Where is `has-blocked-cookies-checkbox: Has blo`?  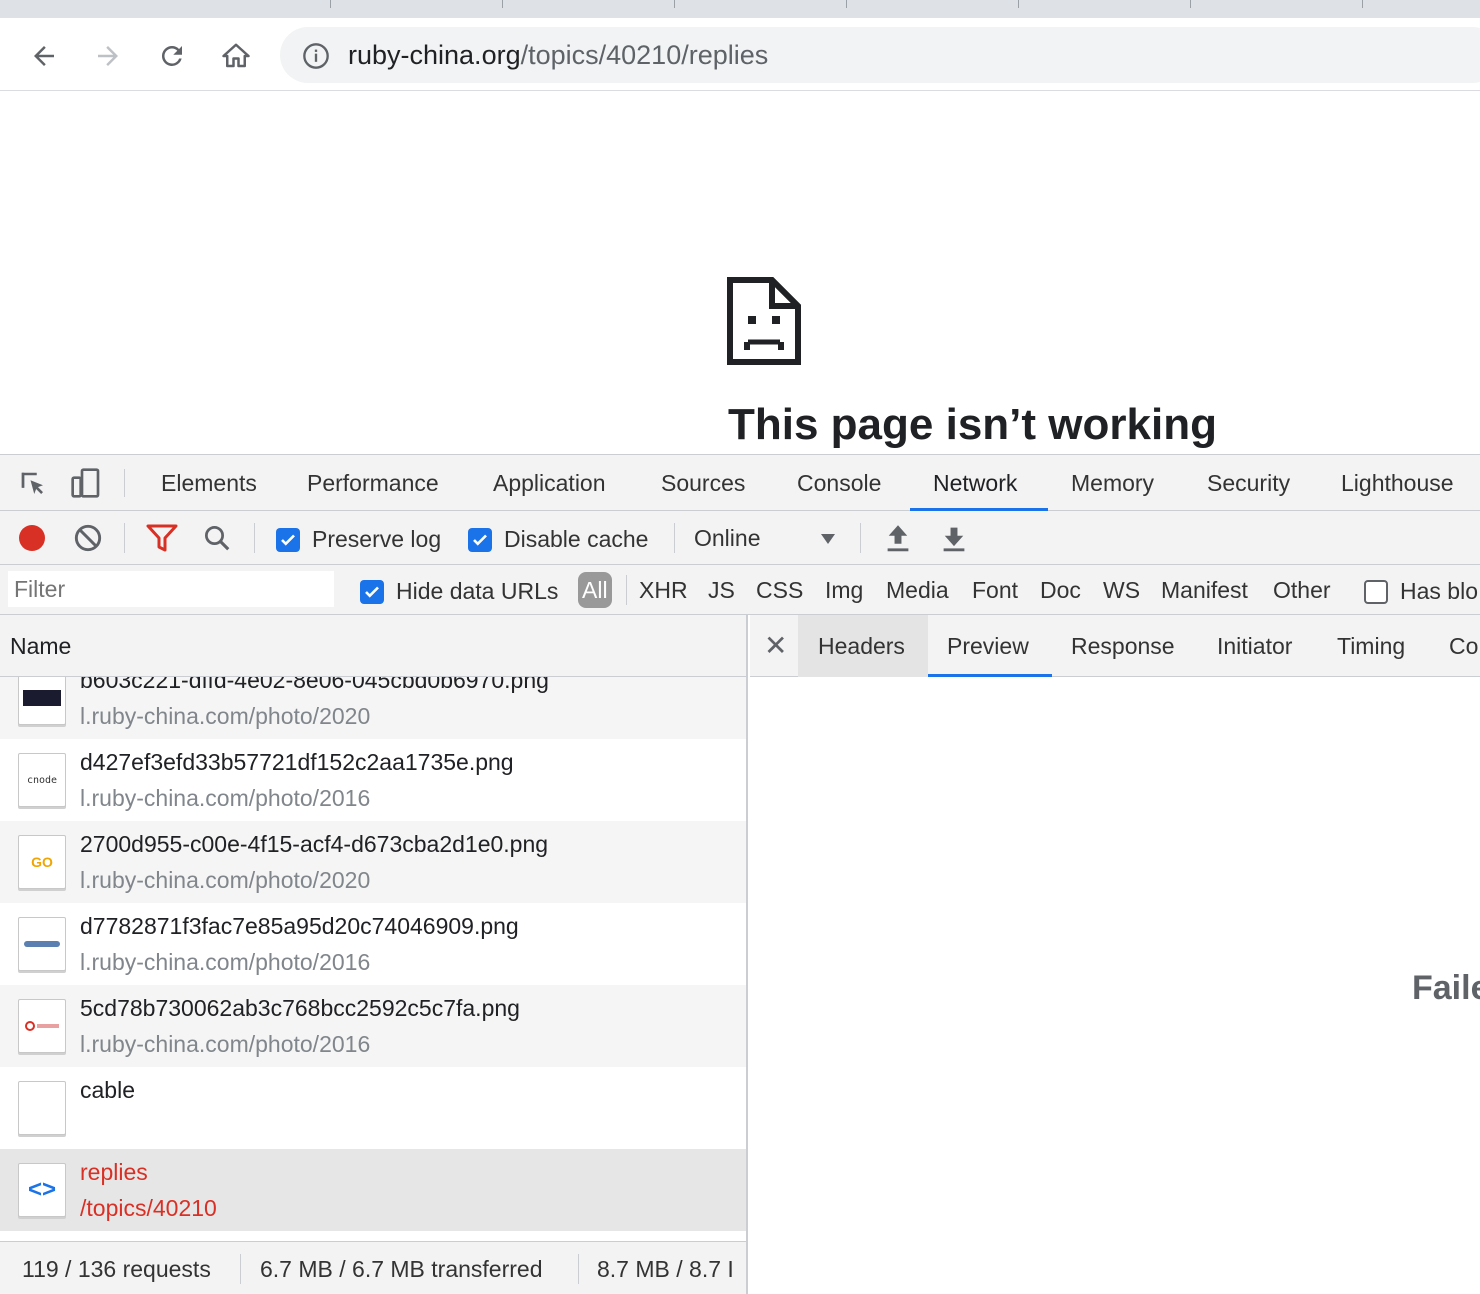
has-blocked-cookies-checkbox: Has blo is located at coordinates (1421, 591).